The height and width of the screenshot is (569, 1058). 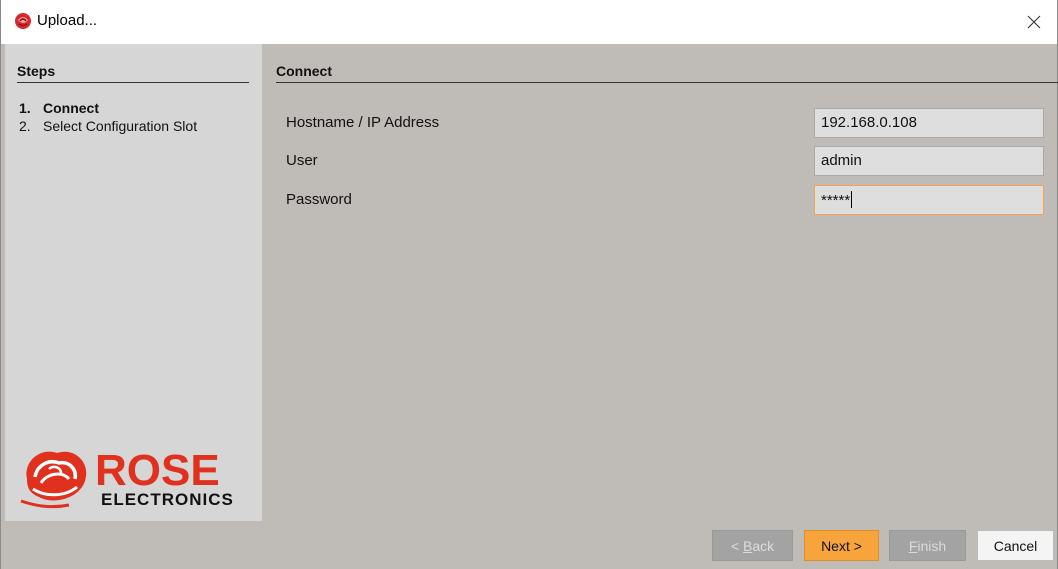 What do you see at coordinates (133, 73) in the screenshot?
I see `steps-header: Steps` at bounding box center [133, 73].